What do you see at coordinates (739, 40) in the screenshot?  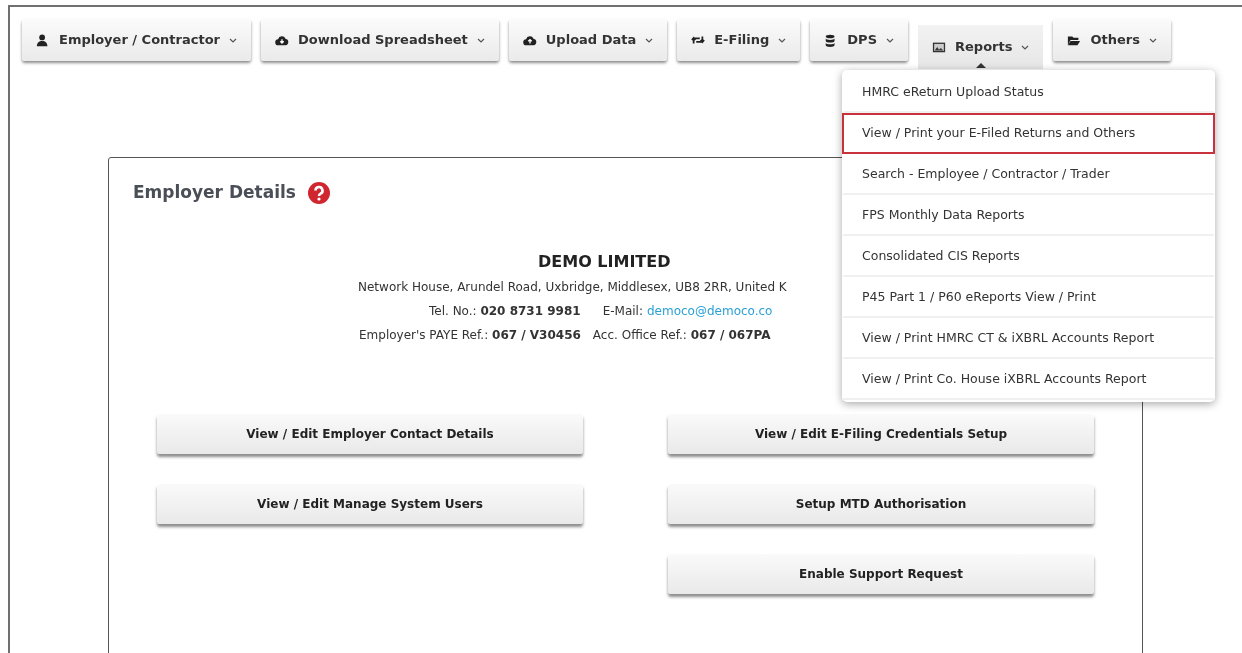 I see `nav-menu-button: E-Filing` at bounding box center [739, 40].